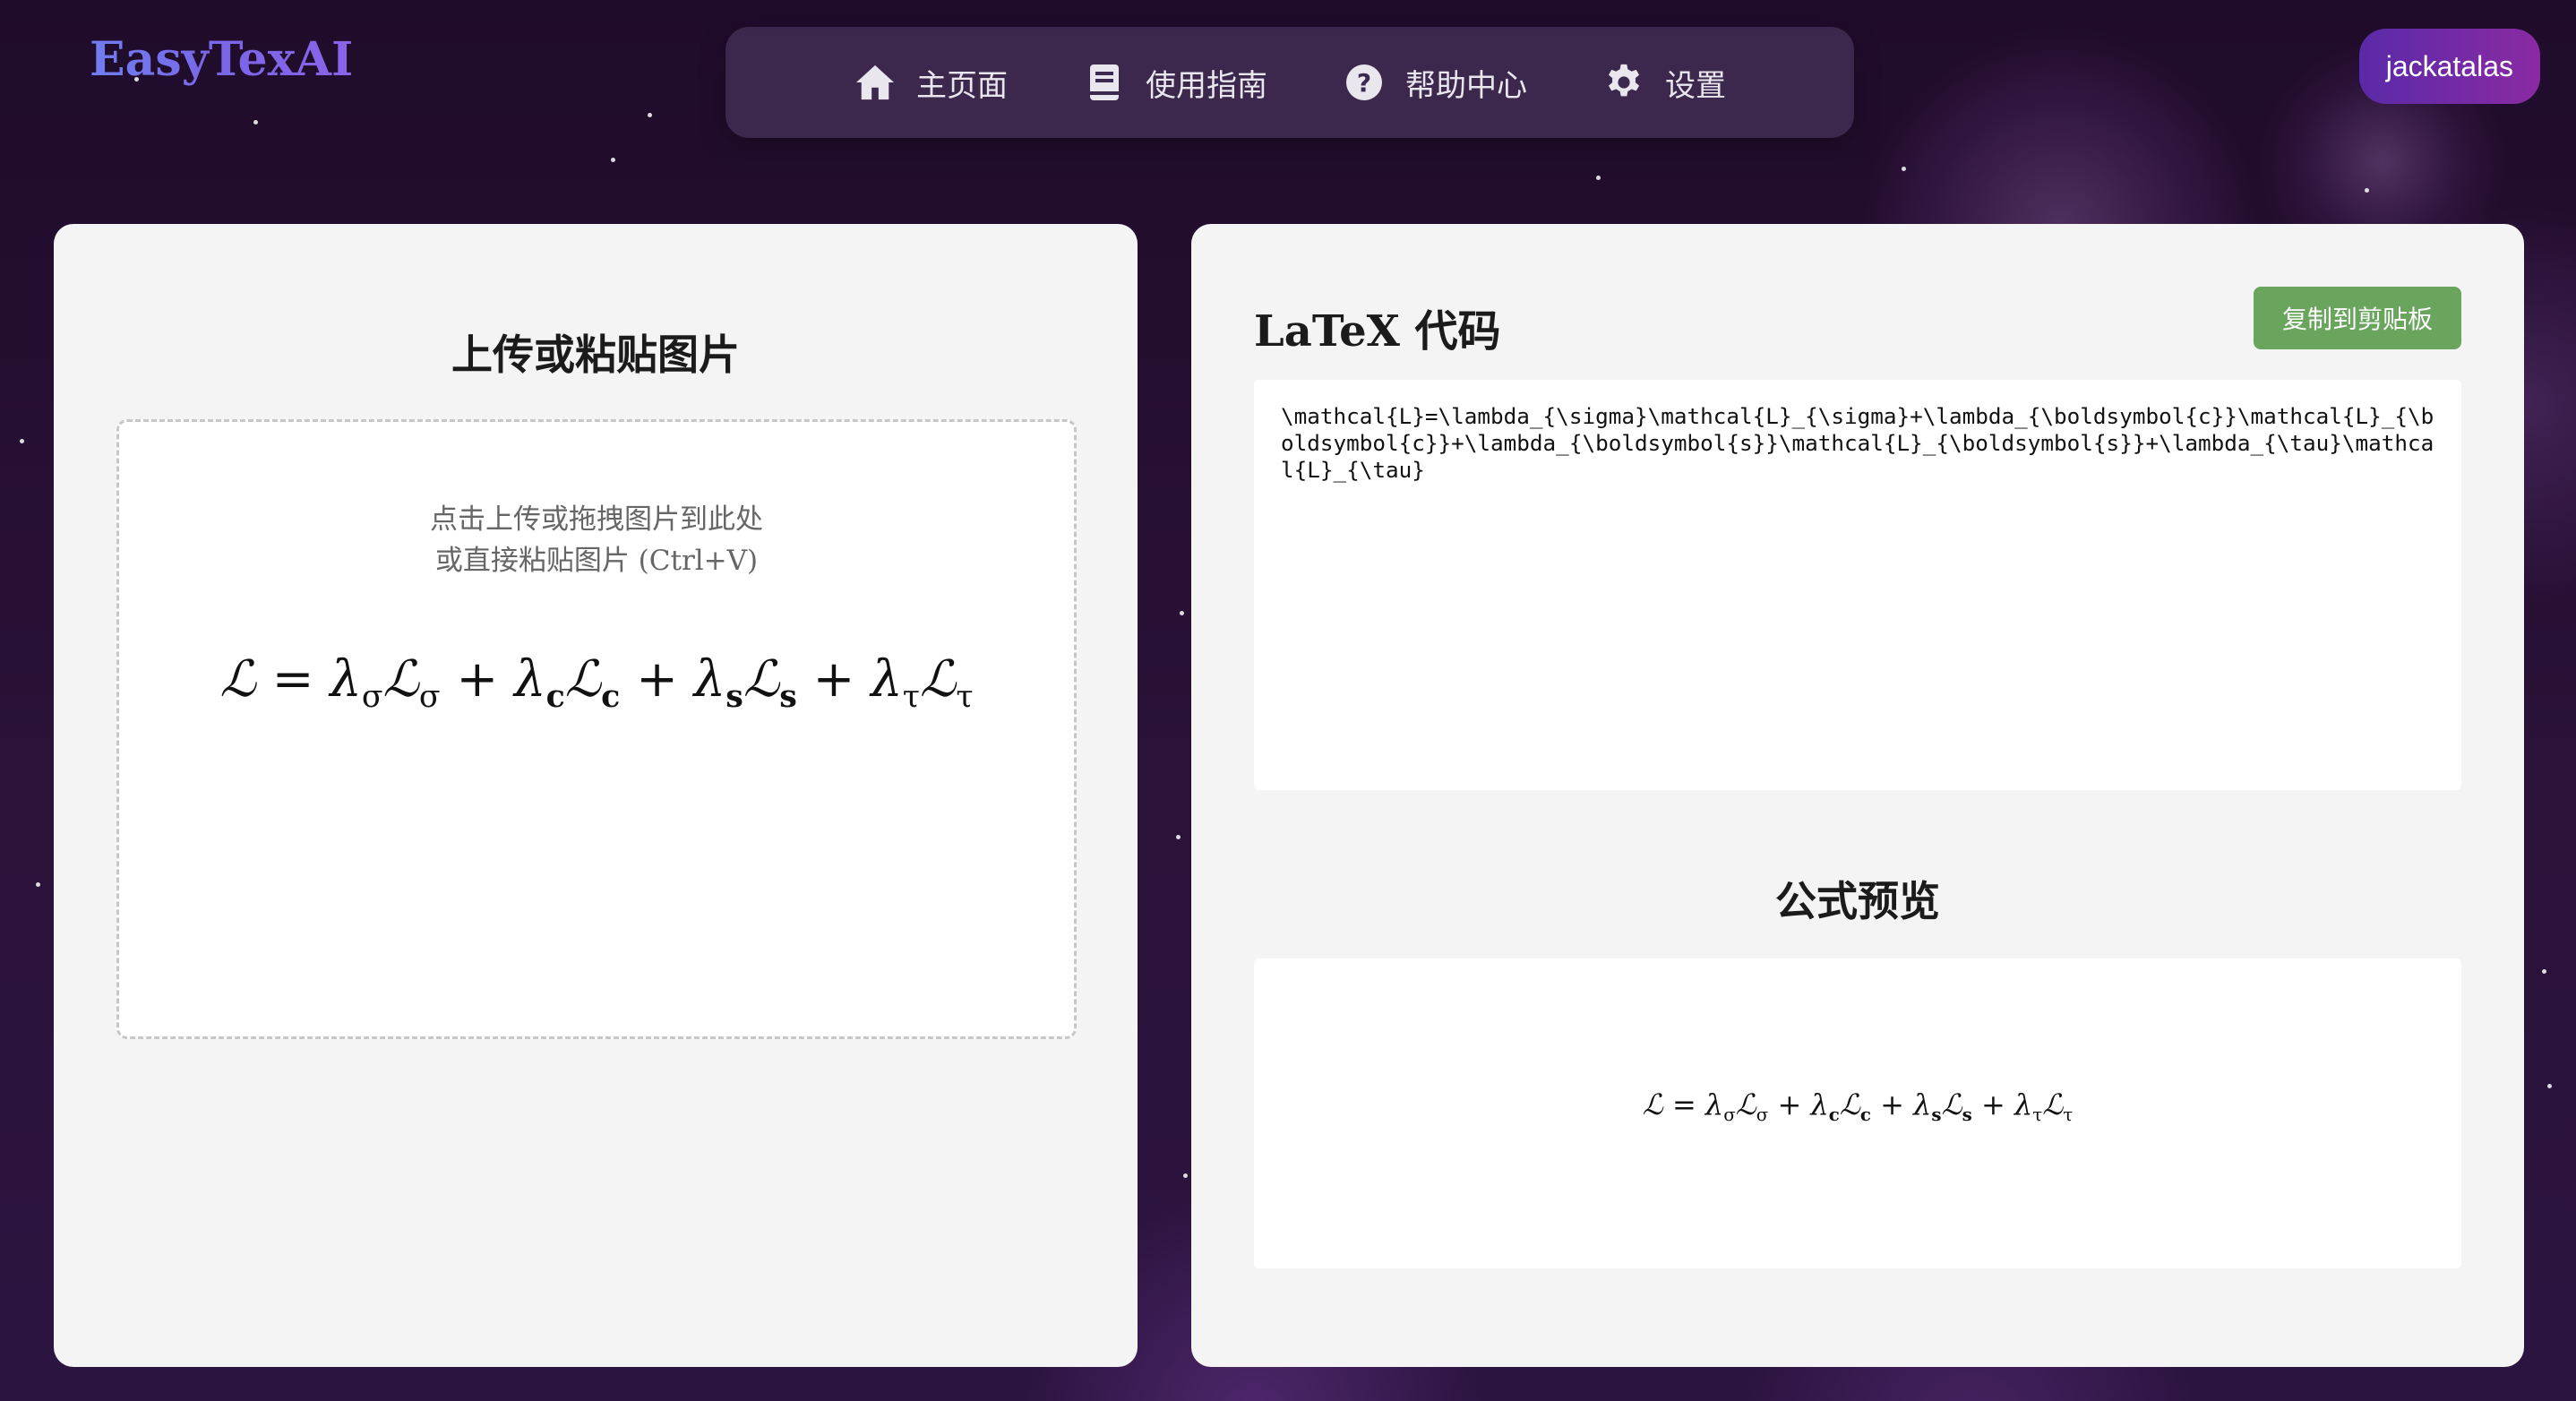 Image resolution: width=2576 pixels, height=1401 pixels. I want to click on book-icon, so click(1104, 82).